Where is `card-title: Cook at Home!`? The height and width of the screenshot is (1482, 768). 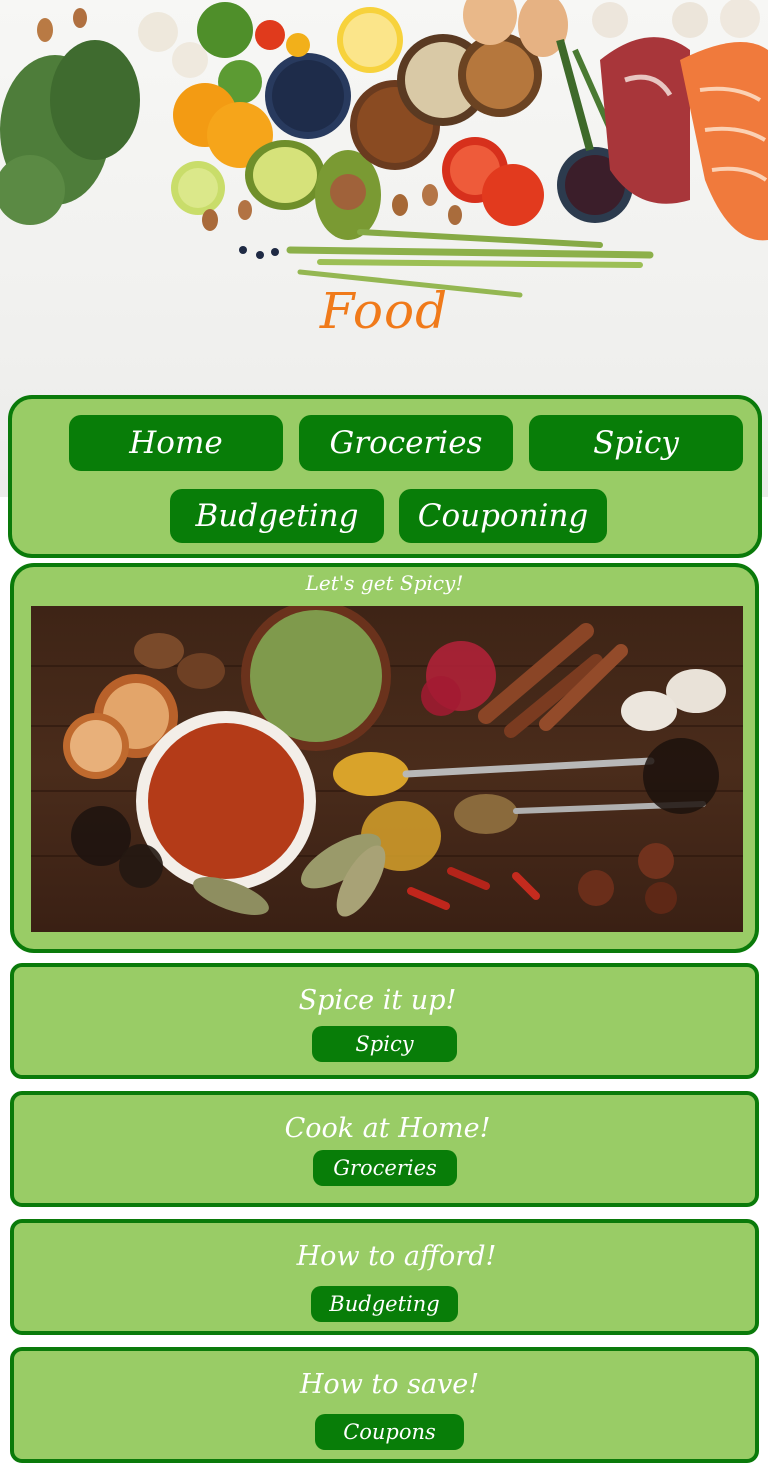
card-title: Cook at Home! is located at coordinates (387, 1128).